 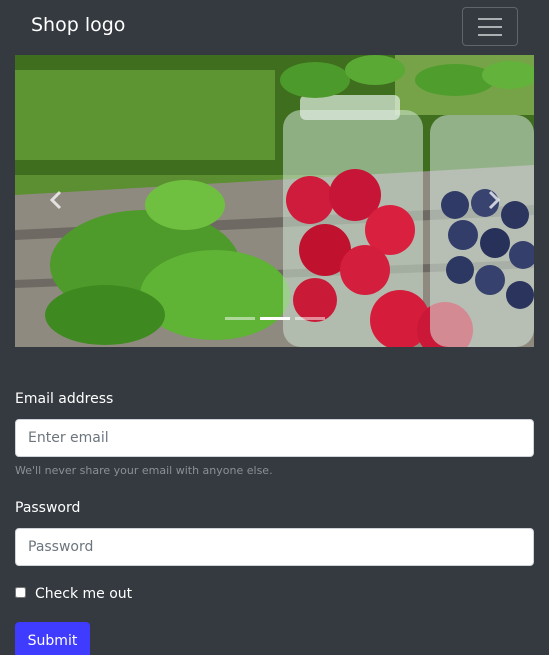 What do you see at coordinates (20, 592) in the screenshot?
I see `check-me-out-checkbox` at bounding box center [20, 592].